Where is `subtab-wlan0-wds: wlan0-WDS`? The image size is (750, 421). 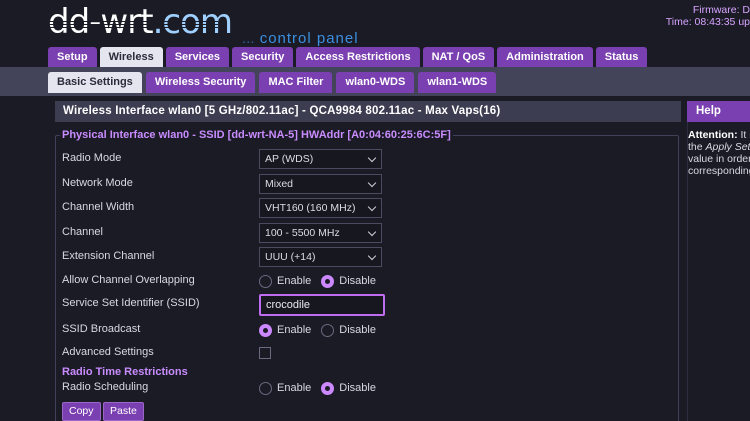
subtab-wlan0-wds: wlan0-WDS is located at coordinates (375, 82).